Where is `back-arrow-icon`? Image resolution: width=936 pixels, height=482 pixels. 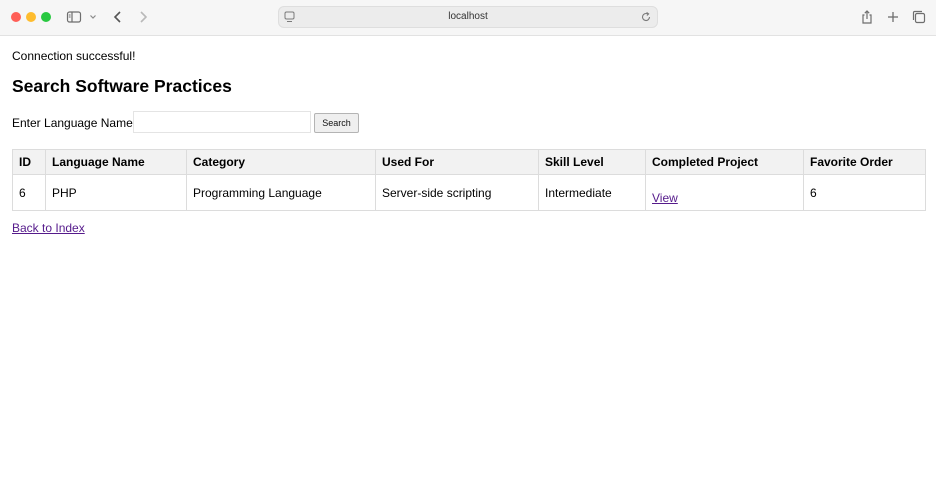 back-arrow-icon is located at coordinates (118, 19).